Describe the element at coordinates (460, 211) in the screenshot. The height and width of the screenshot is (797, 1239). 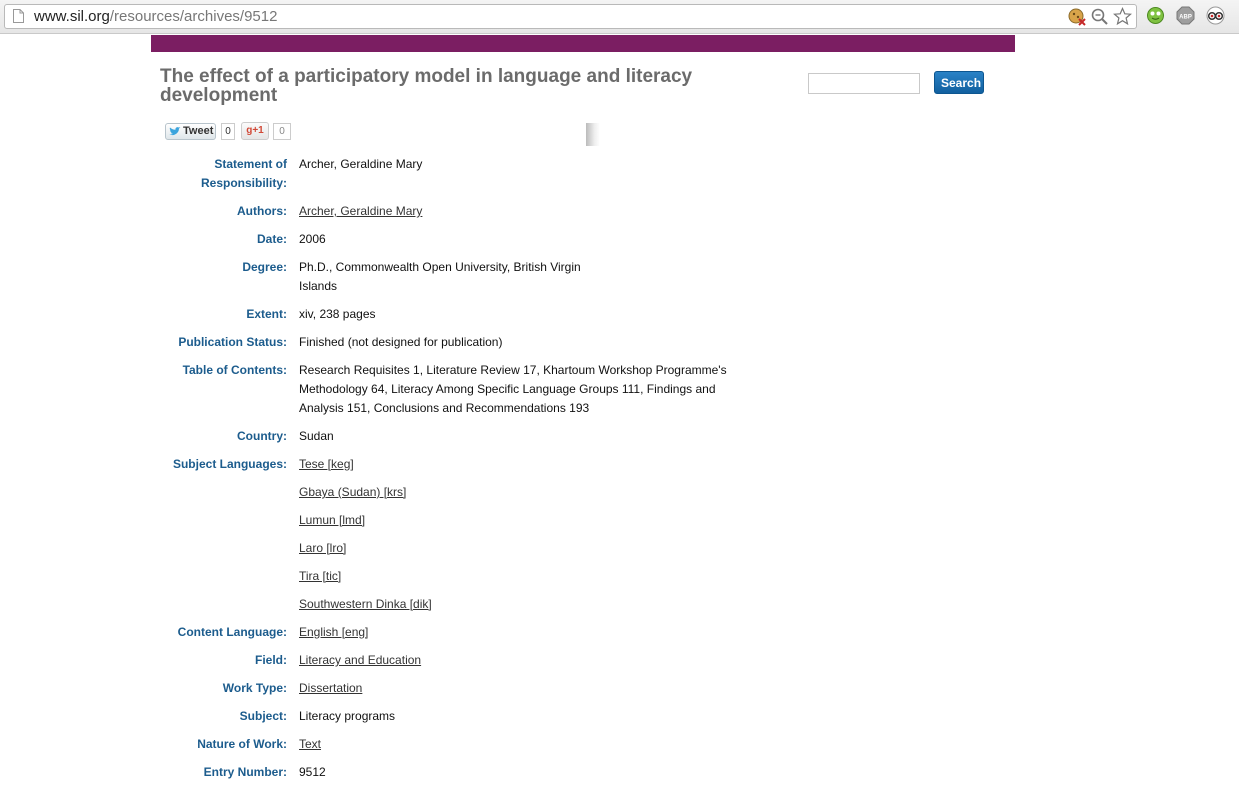
I see `authors-row: Authors: Archer, Geraldine Mary` at that location.